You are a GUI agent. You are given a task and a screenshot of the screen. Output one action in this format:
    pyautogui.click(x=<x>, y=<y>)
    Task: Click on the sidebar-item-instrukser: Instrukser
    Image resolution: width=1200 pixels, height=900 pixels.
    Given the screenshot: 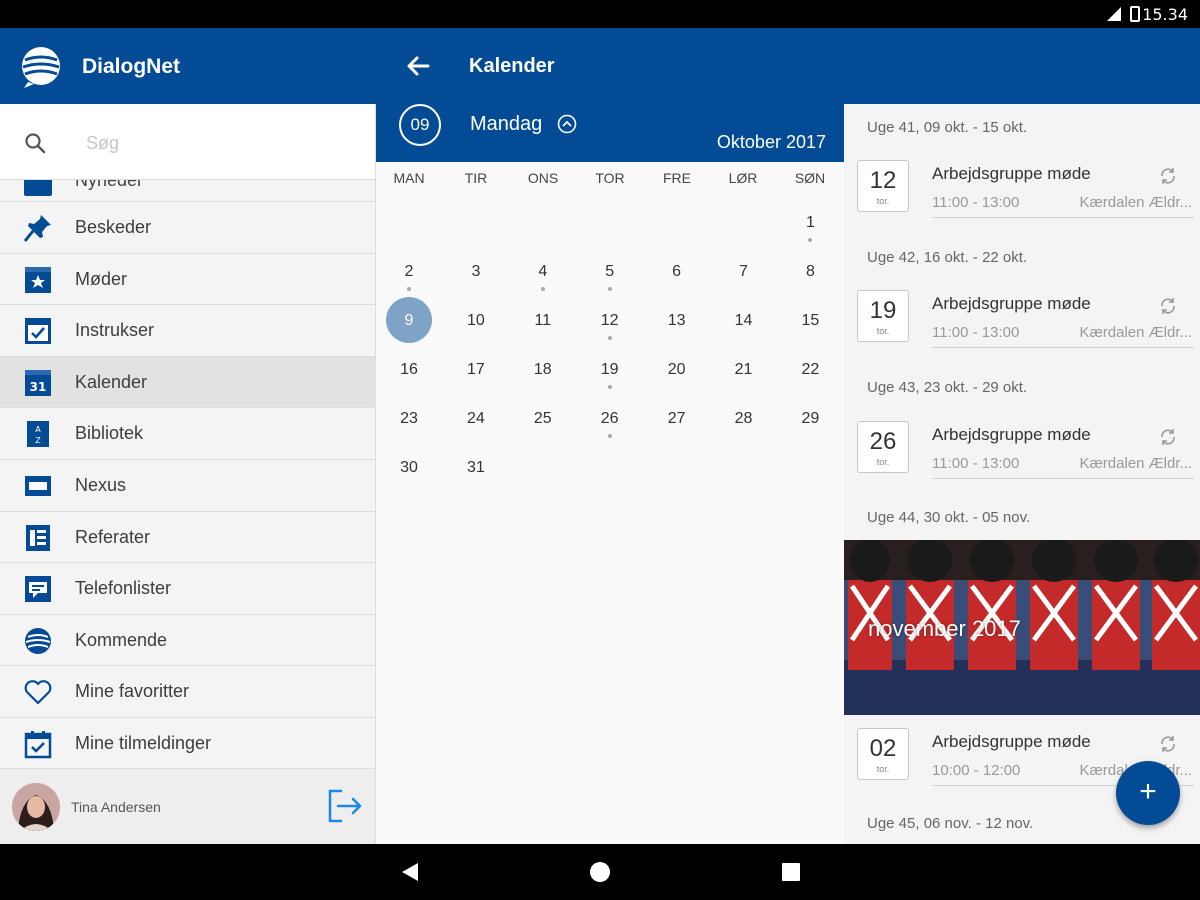 What is the action you would take?
    pyautogui.click(x=187, y=331)
    